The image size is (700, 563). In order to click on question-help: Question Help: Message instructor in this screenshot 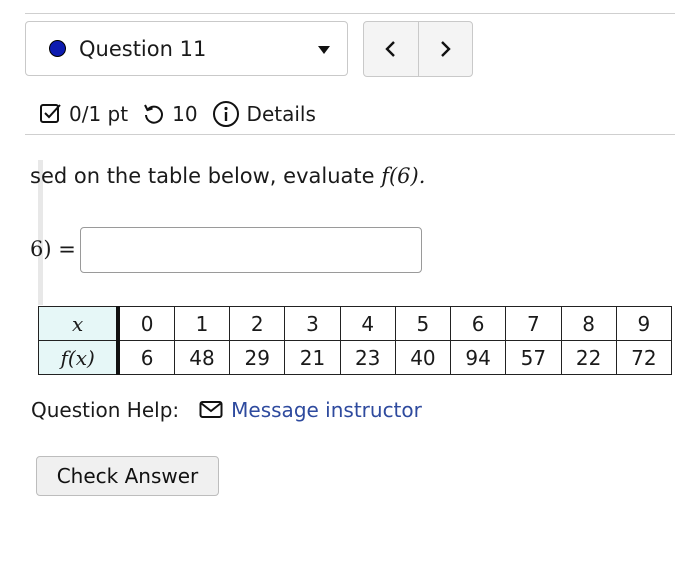, I will do `click(226, 410)`.